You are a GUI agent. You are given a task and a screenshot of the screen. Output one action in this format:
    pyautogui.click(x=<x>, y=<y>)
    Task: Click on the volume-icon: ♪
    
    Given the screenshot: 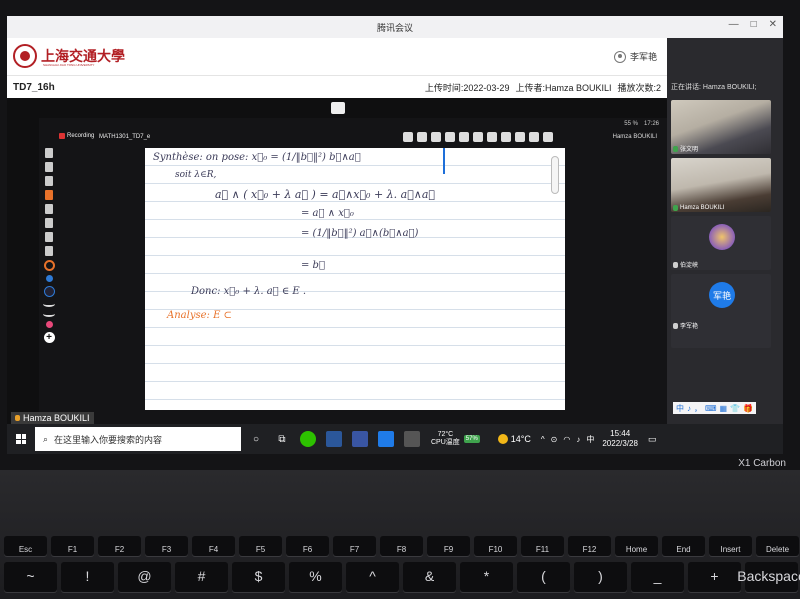 What is the action you would take?
    pyautogui.click(x=578, y=439)
    